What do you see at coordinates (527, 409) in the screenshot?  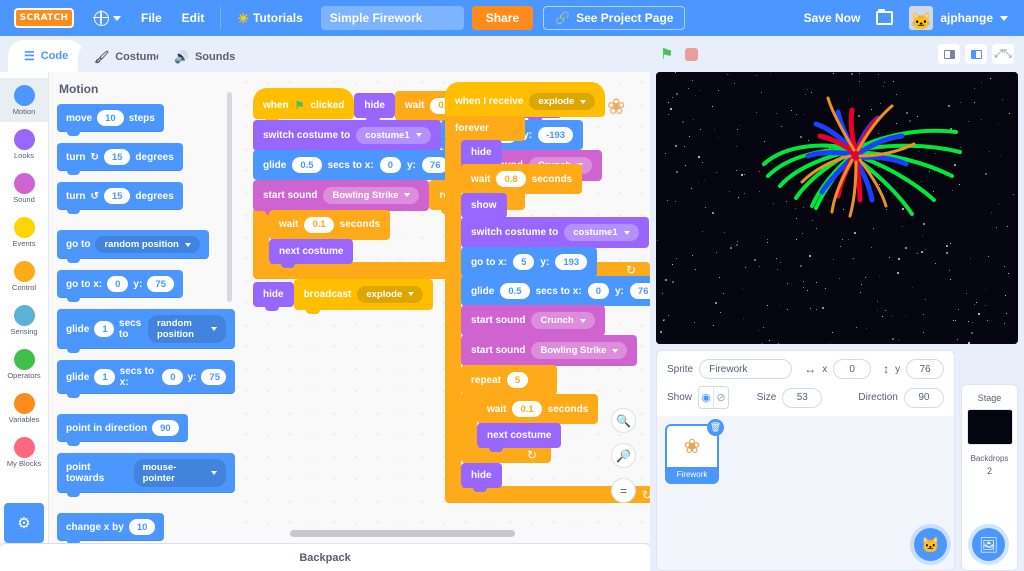 I see `block-input: 0.1` at bounding box center [527, 409].